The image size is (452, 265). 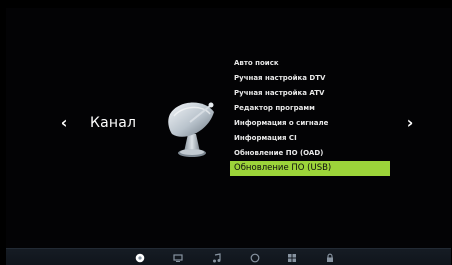 I want to click on menu-item-signal-info: Информация о сигнале, so click(x=310, y=123).